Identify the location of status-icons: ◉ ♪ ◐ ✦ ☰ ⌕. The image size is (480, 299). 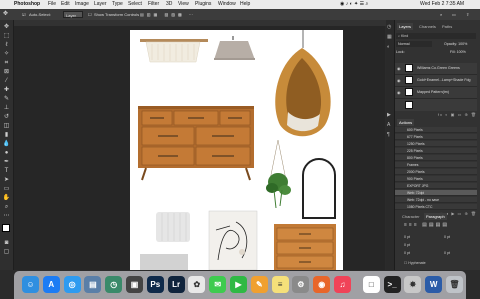
(354, 4).